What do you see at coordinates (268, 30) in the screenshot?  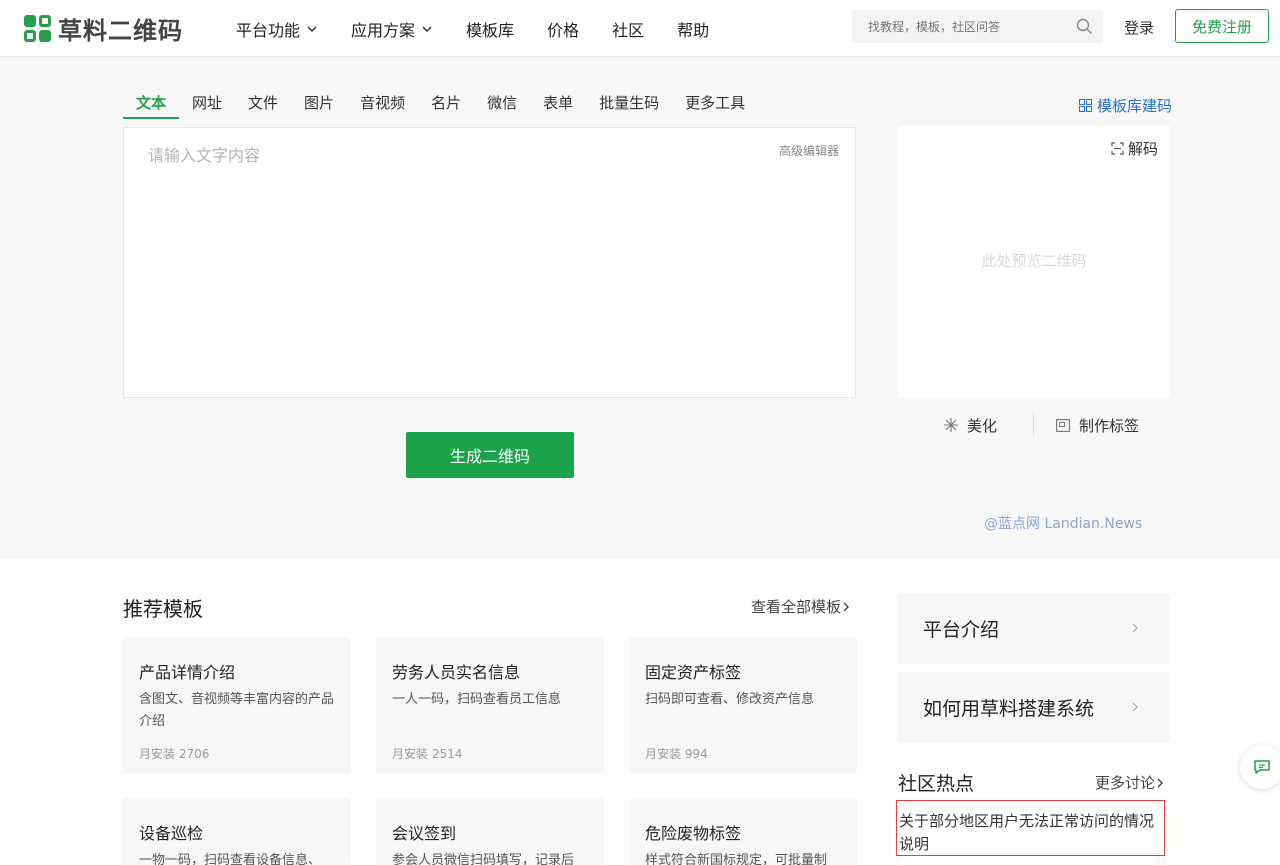 I see `nav-label: 平台功能` at bounding box center [268, 30].